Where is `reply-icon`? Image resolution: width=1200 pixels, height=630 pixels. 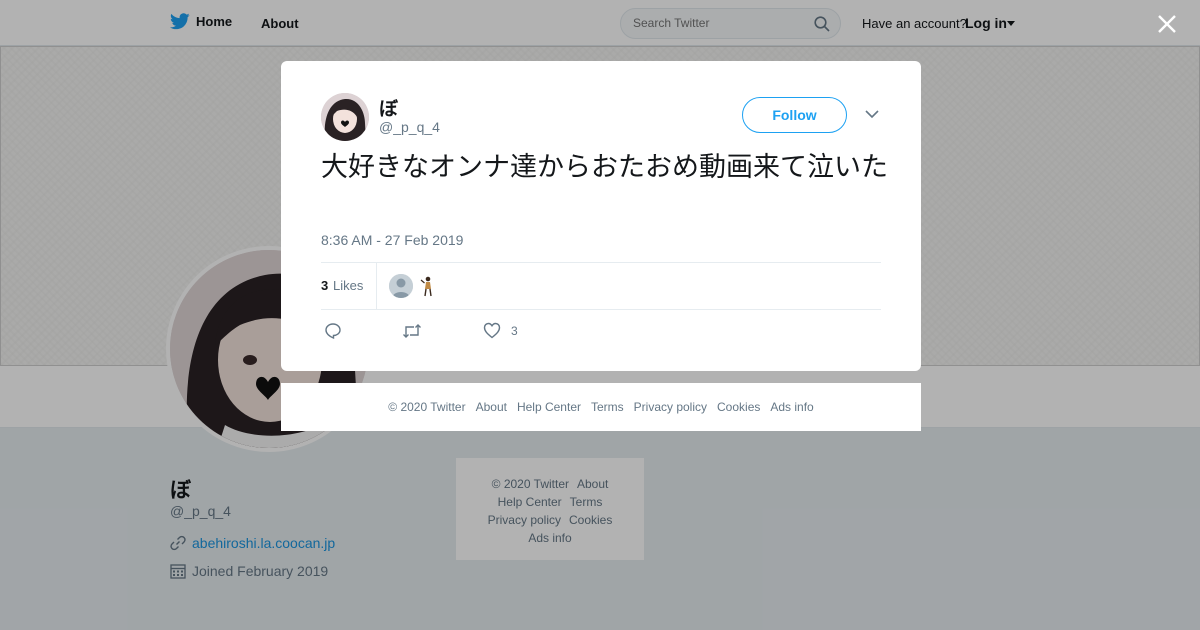
reply-icon is located at coordinates (333, 331).